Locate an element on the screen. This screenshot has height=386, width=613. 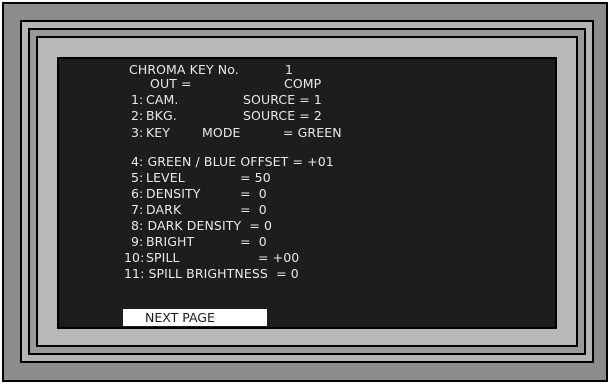
item-7-number: 7: is located at coordinates (137, 209).